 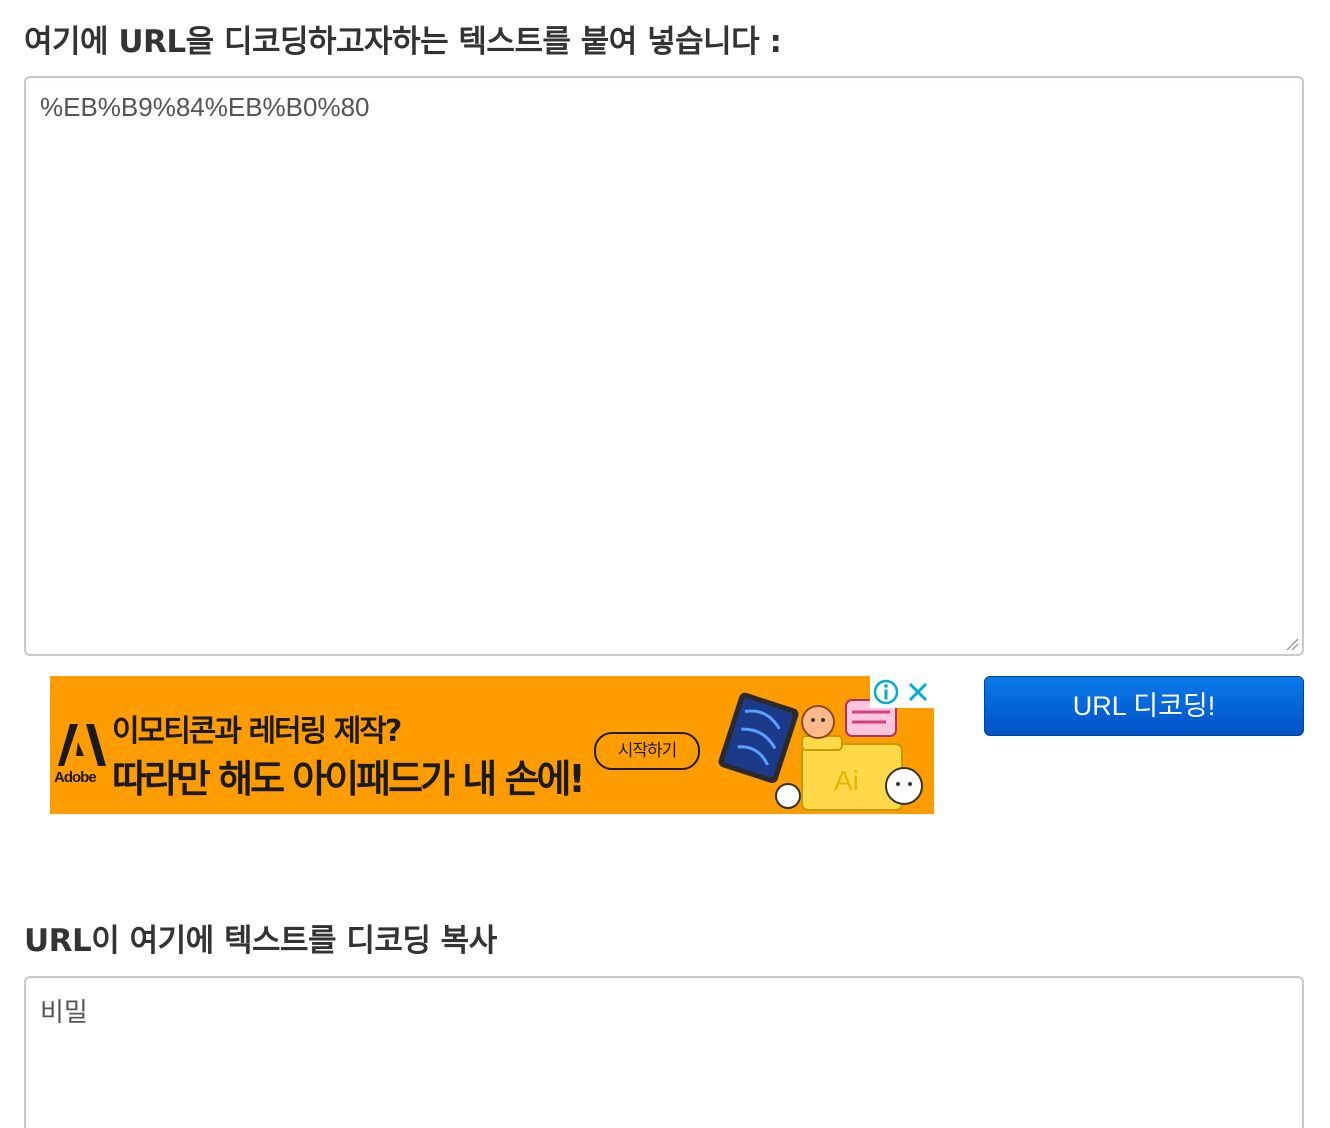 What do you see at coordinates (403, 42) in the screenshot?
I see `input-heading: 여기에 URL을 디코딩하고자하는 텍스트를 붙여 넣습니다 :` at bounding box center [403, 42].